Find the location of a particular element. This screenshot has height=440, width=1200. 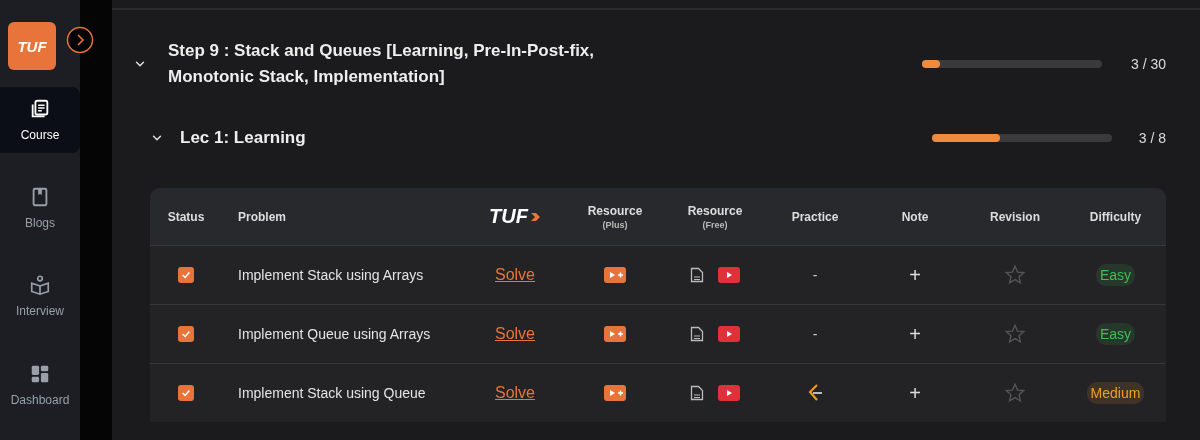

section-title: Step 9 : Stack and Queues [Learning, Pre-In-Post-fix, Monotonic Stack, Implementation] is located at coordinates (382, 64).